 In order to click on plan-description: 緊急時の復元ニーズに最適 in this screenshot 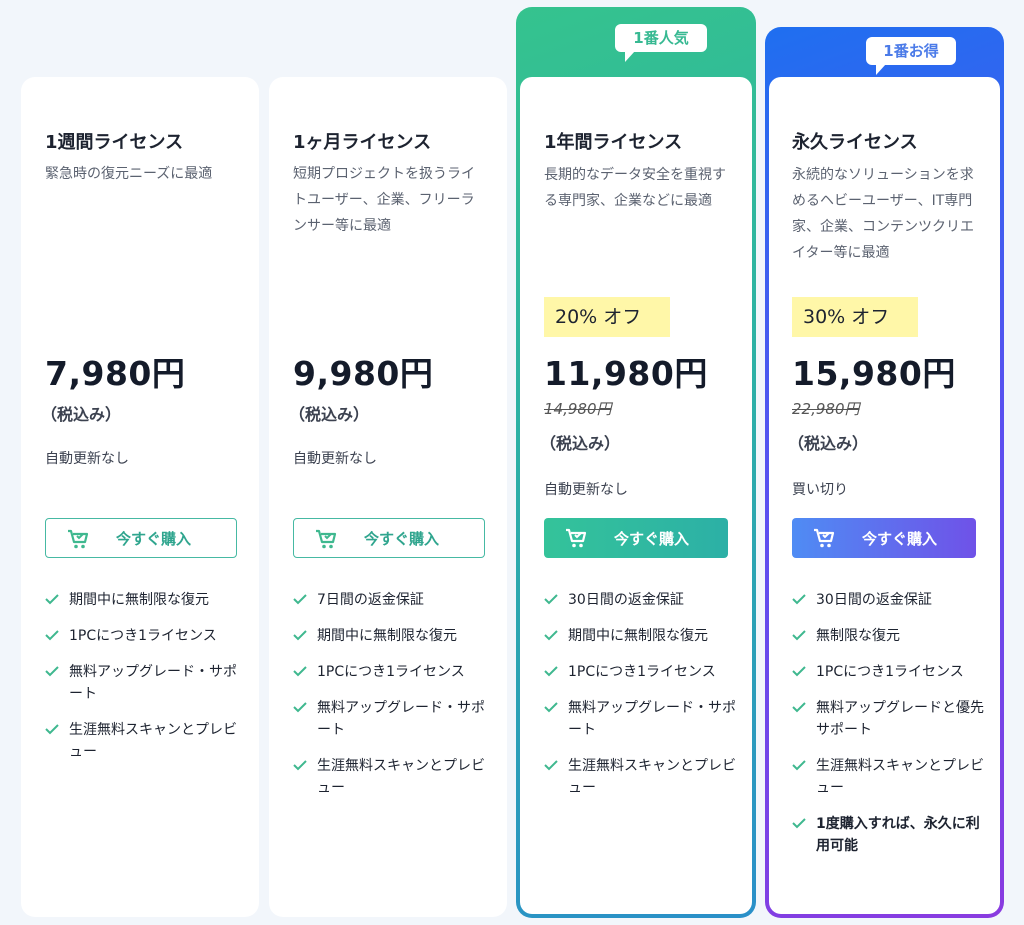, I will do `click(129, 174)`.